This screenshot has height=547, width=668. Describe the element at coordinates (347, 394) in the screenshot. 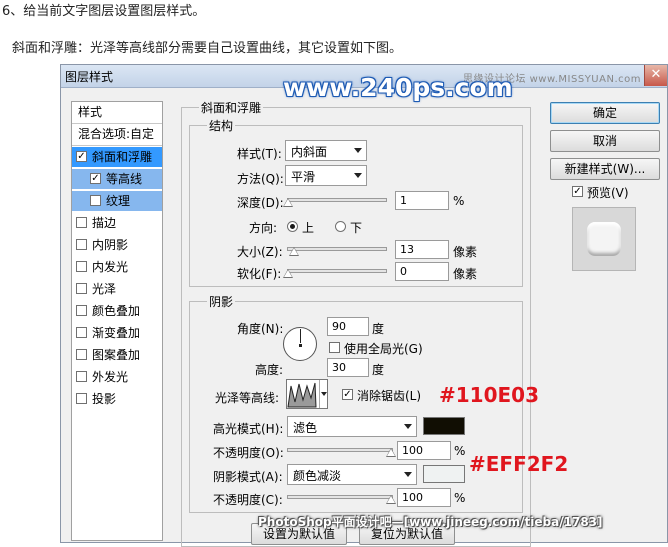

I see `anti-alias-checkbox: ✓` at that location.